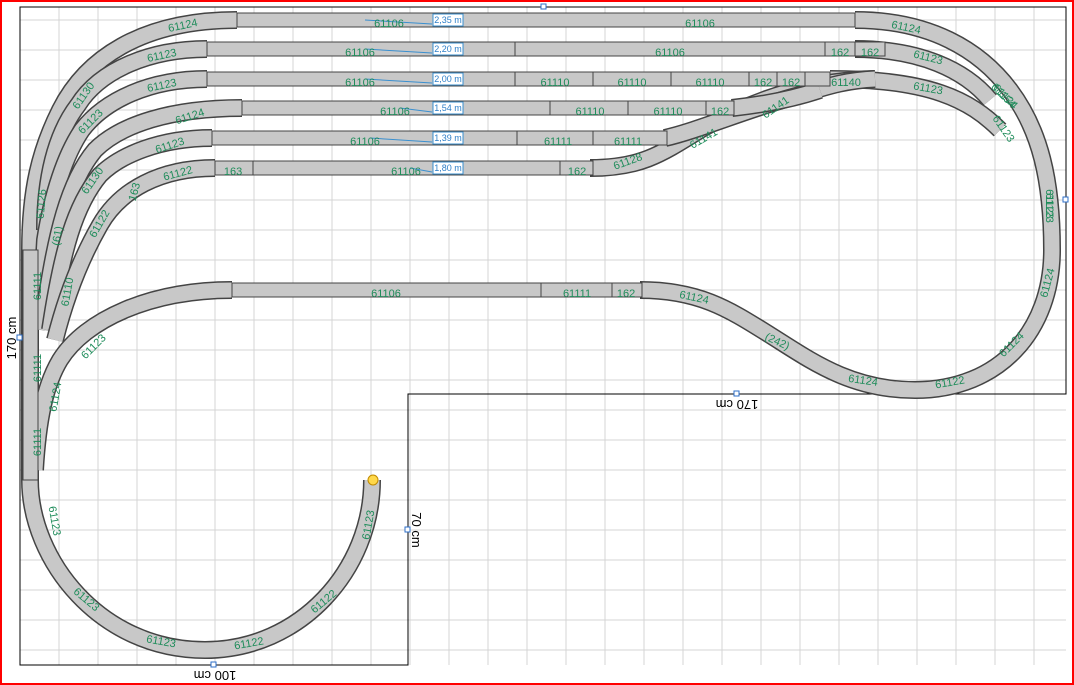 The image size is (1074, 685). Describe the element at coordinates (448, 49) in the screenshot. I see `length-label-text: 2,20 m` at that location.